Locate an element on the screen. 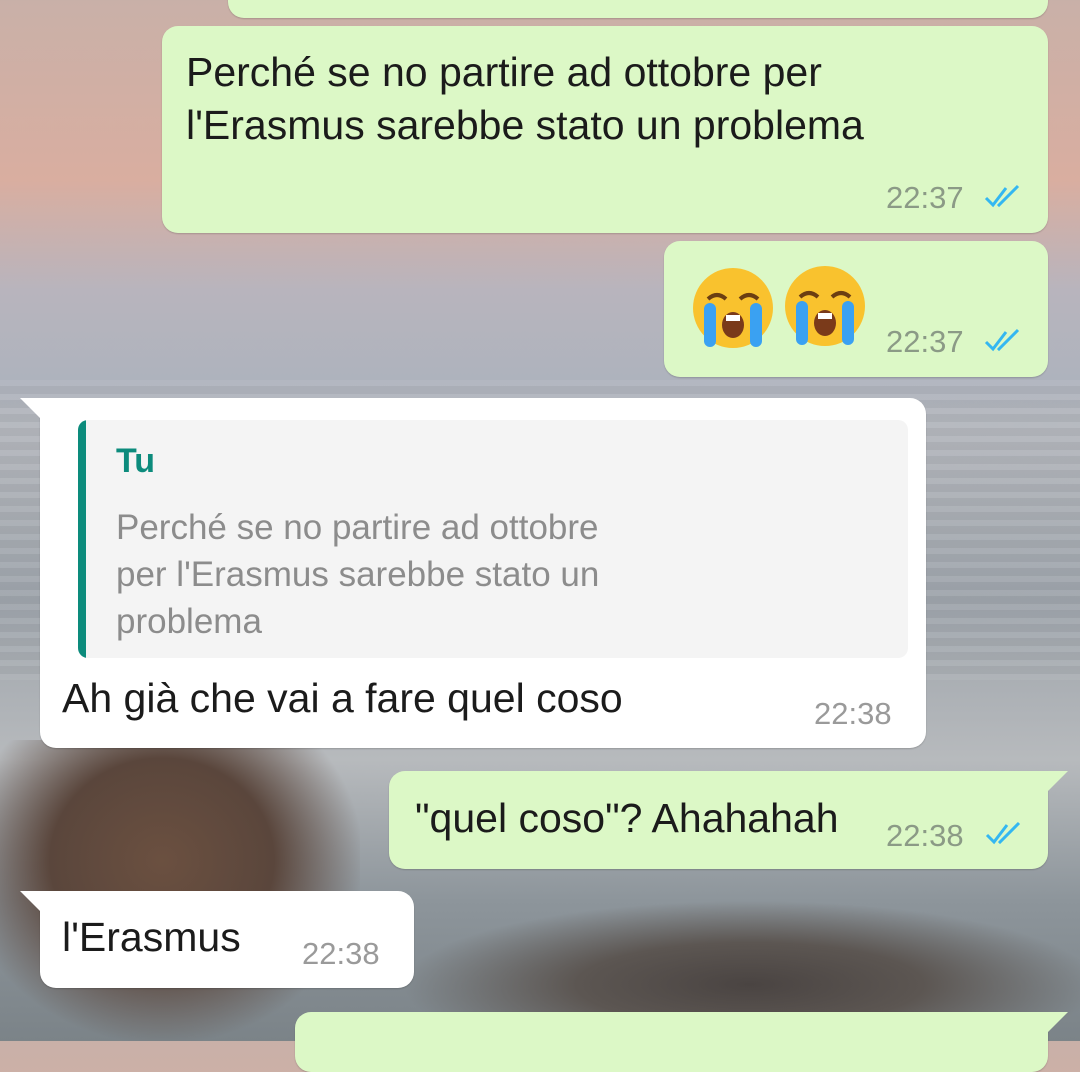  message-bubble-incoming: l'Erasmus 22:38 is located at coordinates (217, 939).